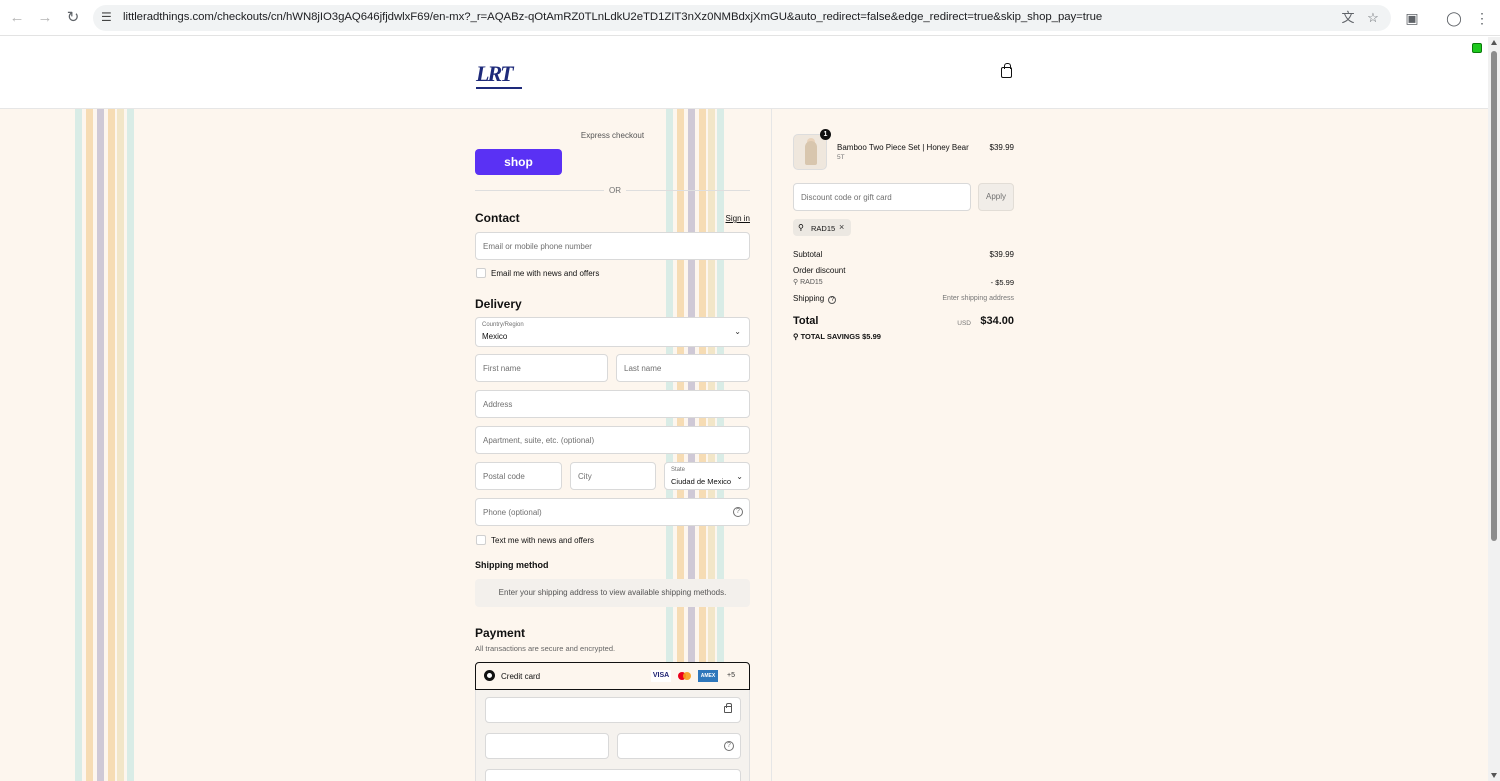 Image resolution: width=1500 pixels, height=781 pixels. Describe the element at coordinates (903, 147) in the screenshot. I see `product-name: Bamboo Two Piece Set | Honey Bear` at that location.